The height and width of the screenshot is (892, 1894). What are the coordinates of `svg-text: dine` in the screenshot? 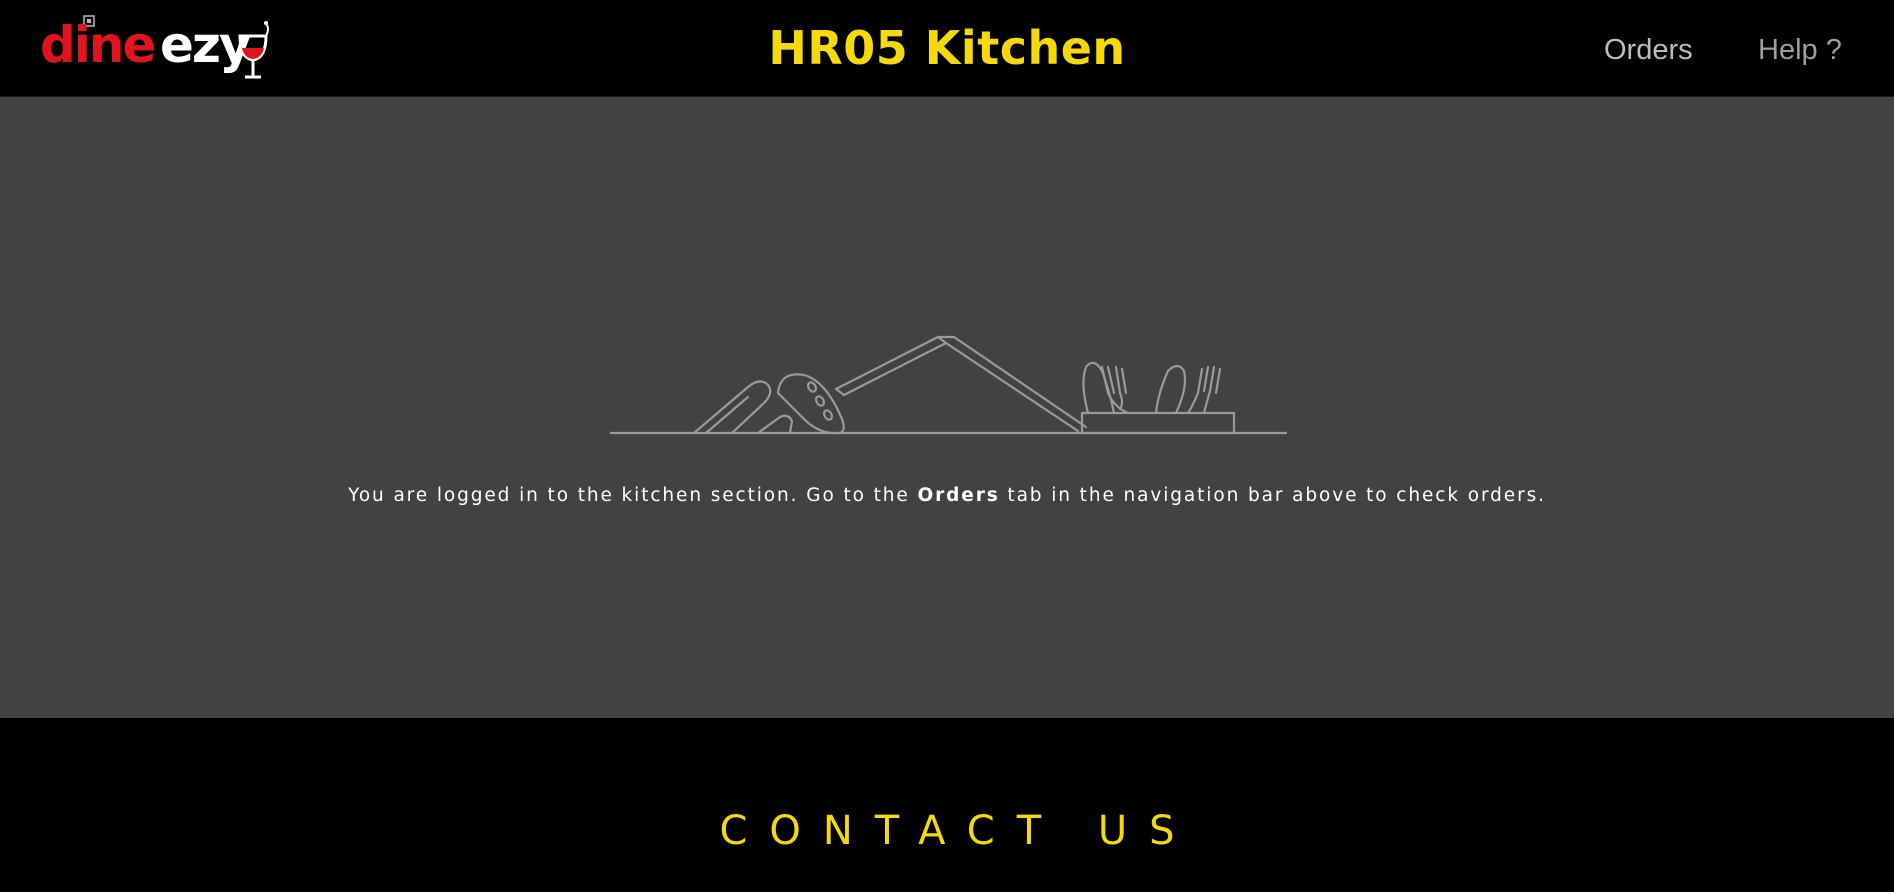 It's located at (97, 45).